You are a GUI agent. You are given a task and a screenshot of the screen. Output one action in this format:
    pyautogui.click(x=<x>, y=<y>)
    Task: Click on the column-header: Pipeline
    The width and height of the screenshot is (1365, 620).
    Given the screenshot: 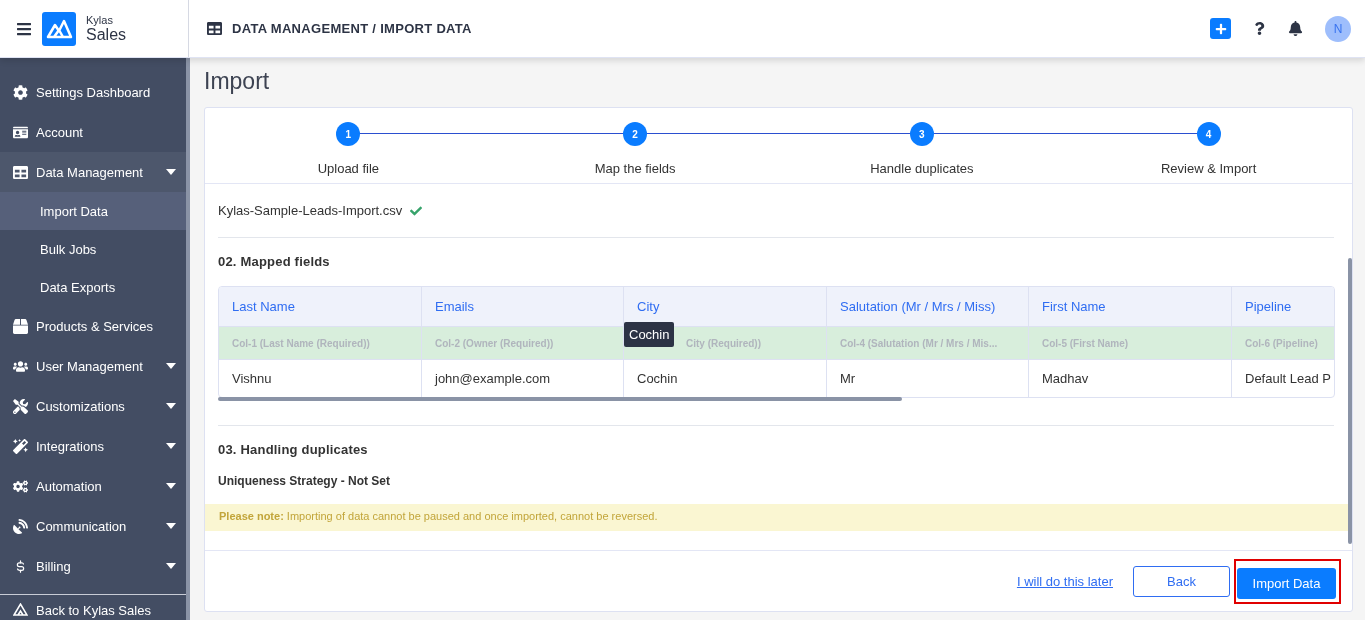 What is the action you would take?
    pyautogui.click(x=1283, y=306)
    